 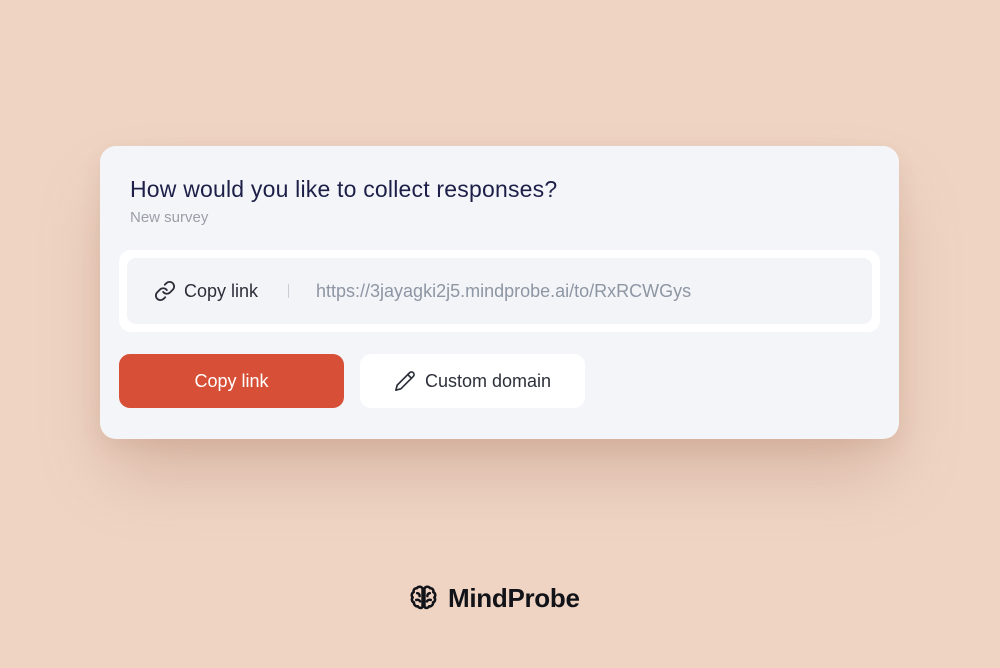 What do you see at coordinates (221, 290) in the screenshot?
I see `inline-copy-link-label: Copy link` at bounding box center [221, 290].